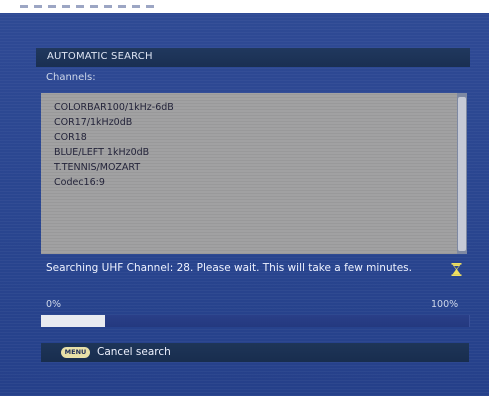 The width and height of the screenshot is (489, 396). What do you see at coordinates (114, 107) in the screenshot?
I see `list-item: COLORBAR100/1kHz-6dB` at bounding box center [114, 107].